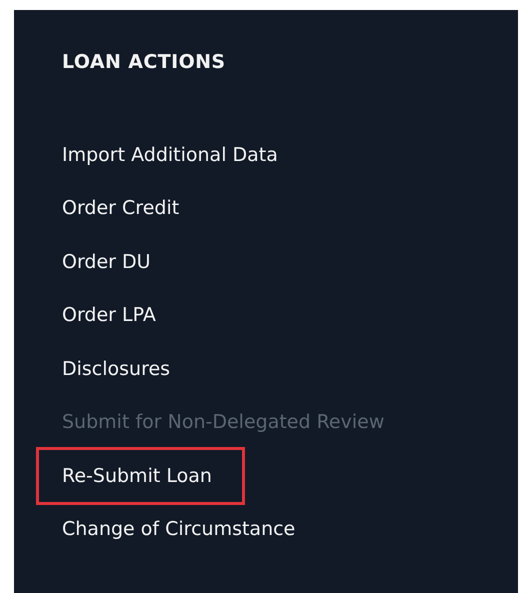 The width and height of the screenshot is (520, 593). I want to click on action-link: Order DU, so click(106, 261).